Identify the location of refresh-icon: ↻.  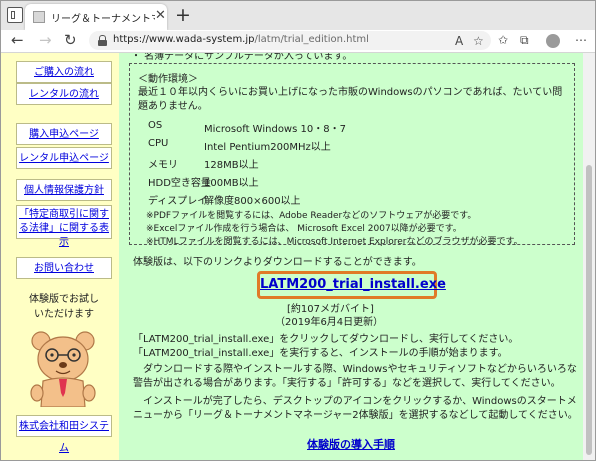
(70, 40).